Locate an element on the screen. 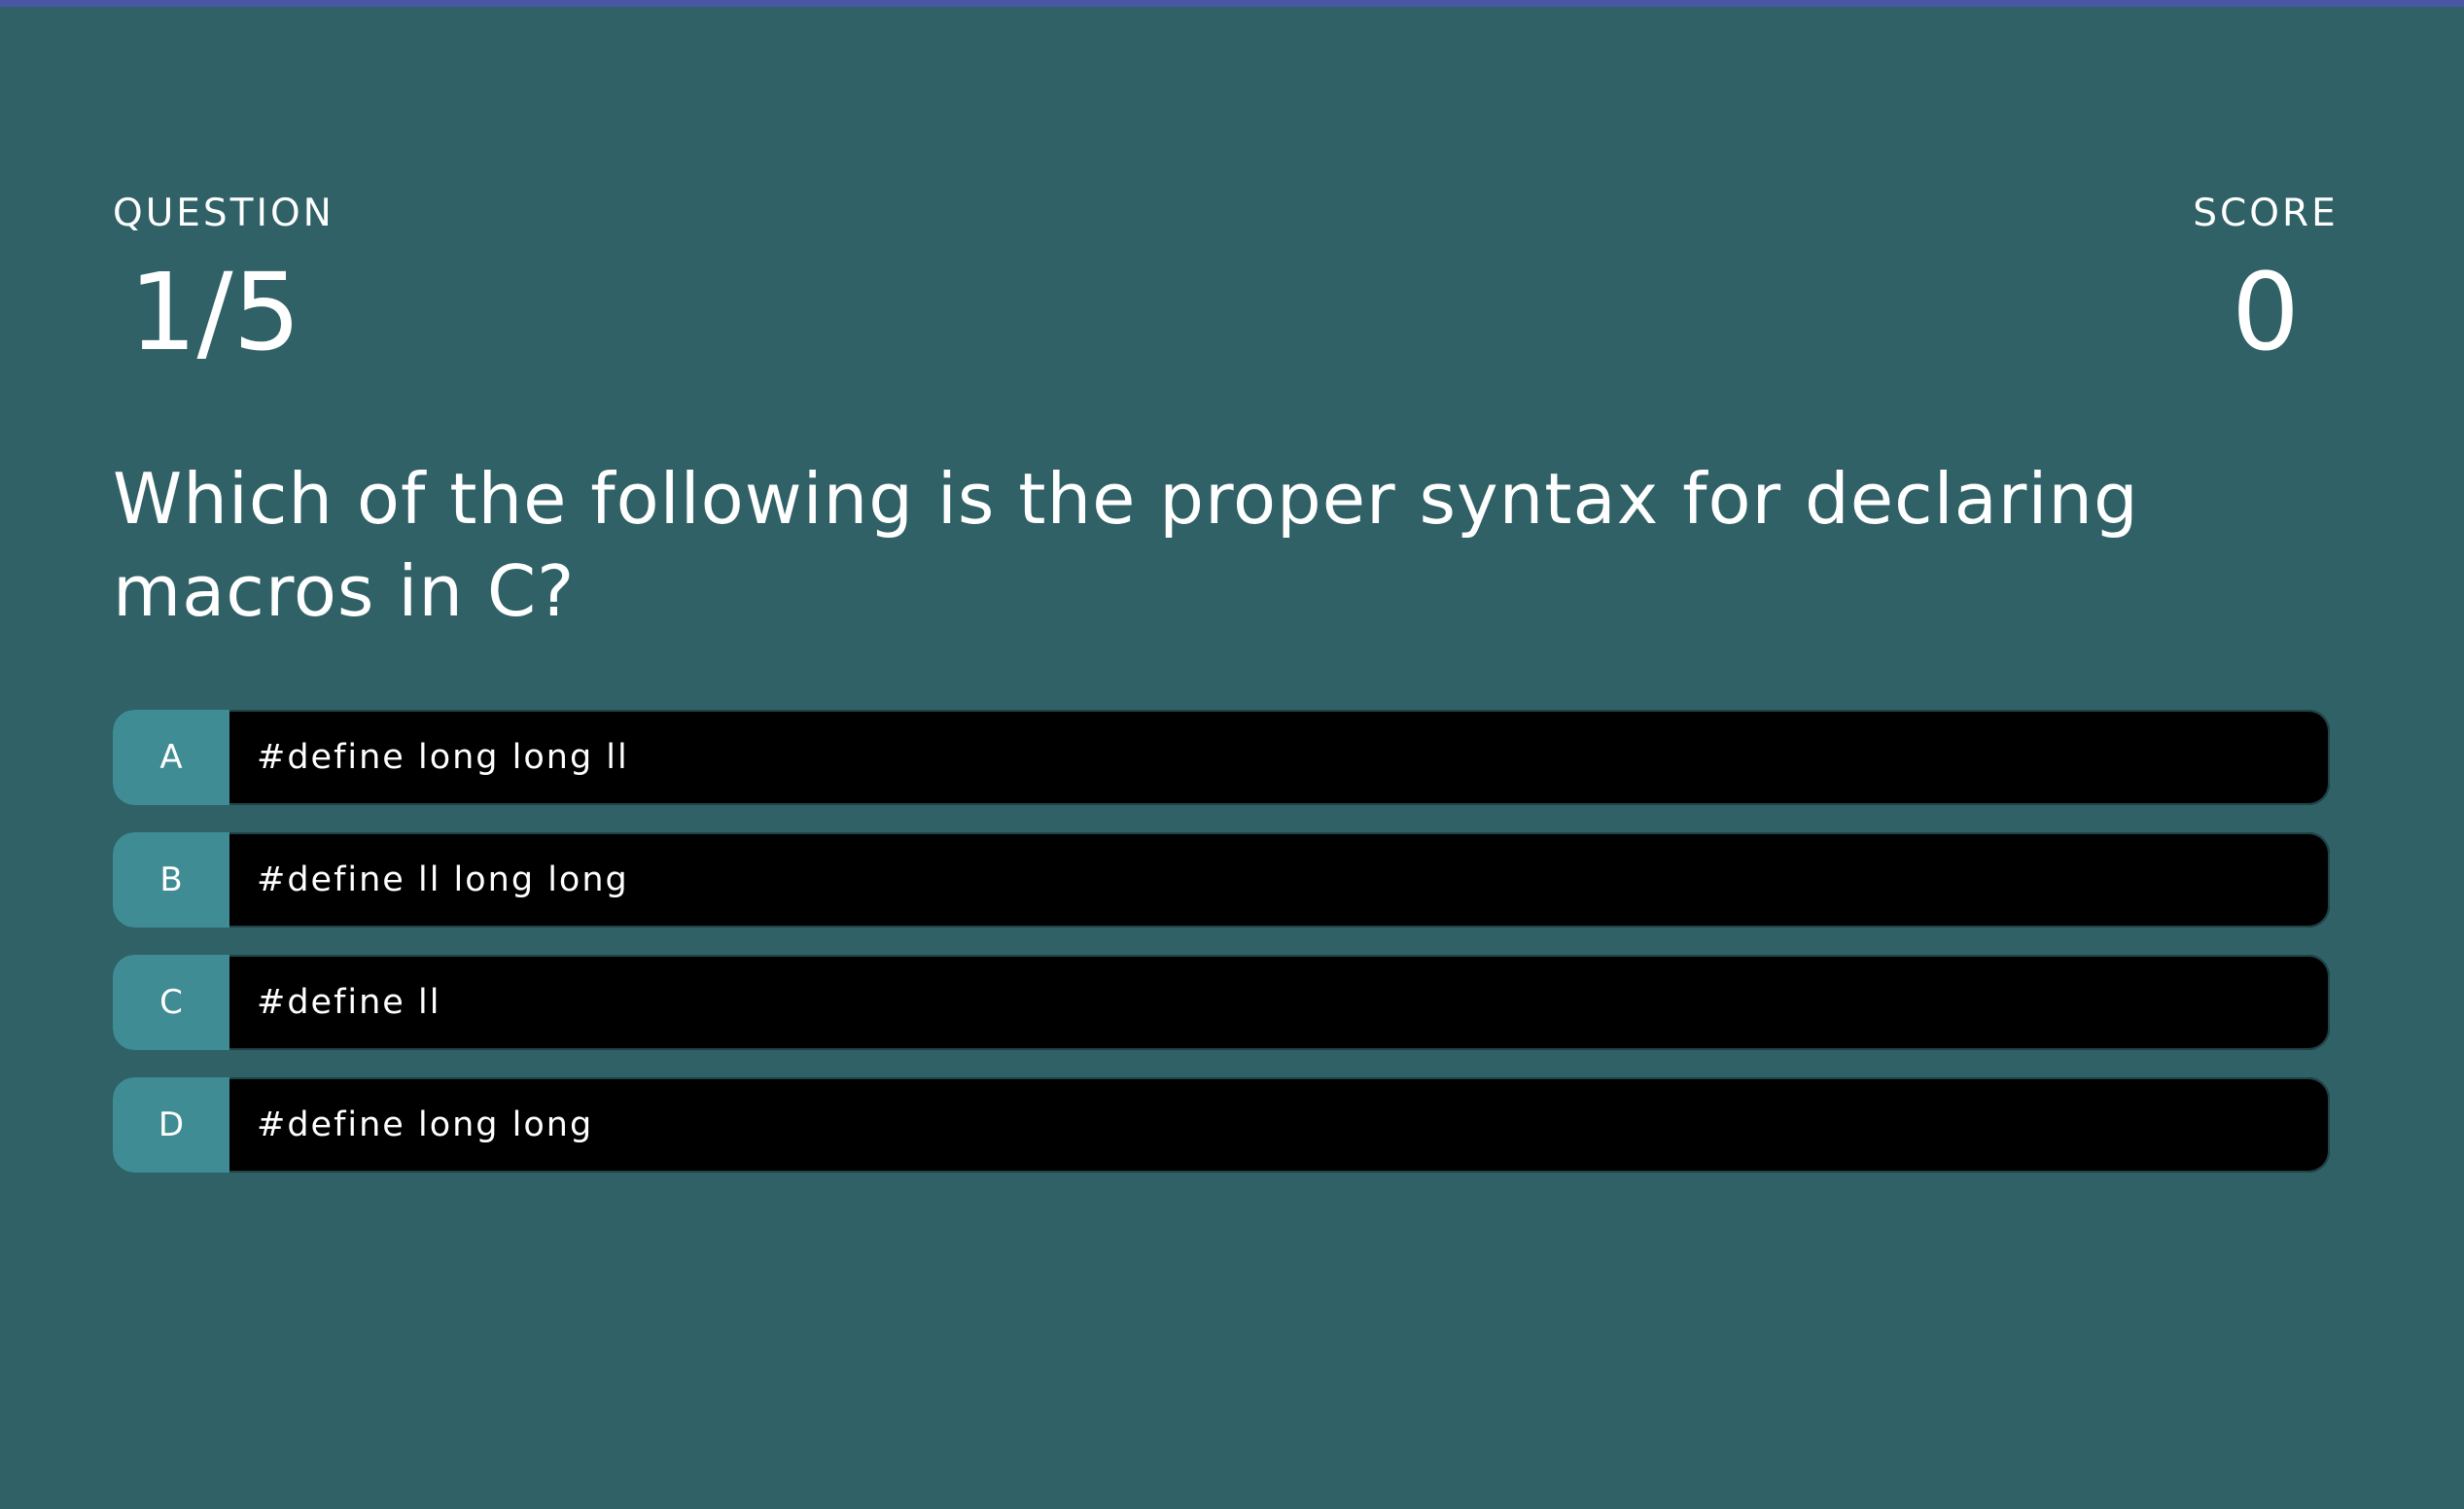 The width and height of the screenshot is (2464, 1509). answer-option-c: C #define ll is located at coordinates (1221, 1002).